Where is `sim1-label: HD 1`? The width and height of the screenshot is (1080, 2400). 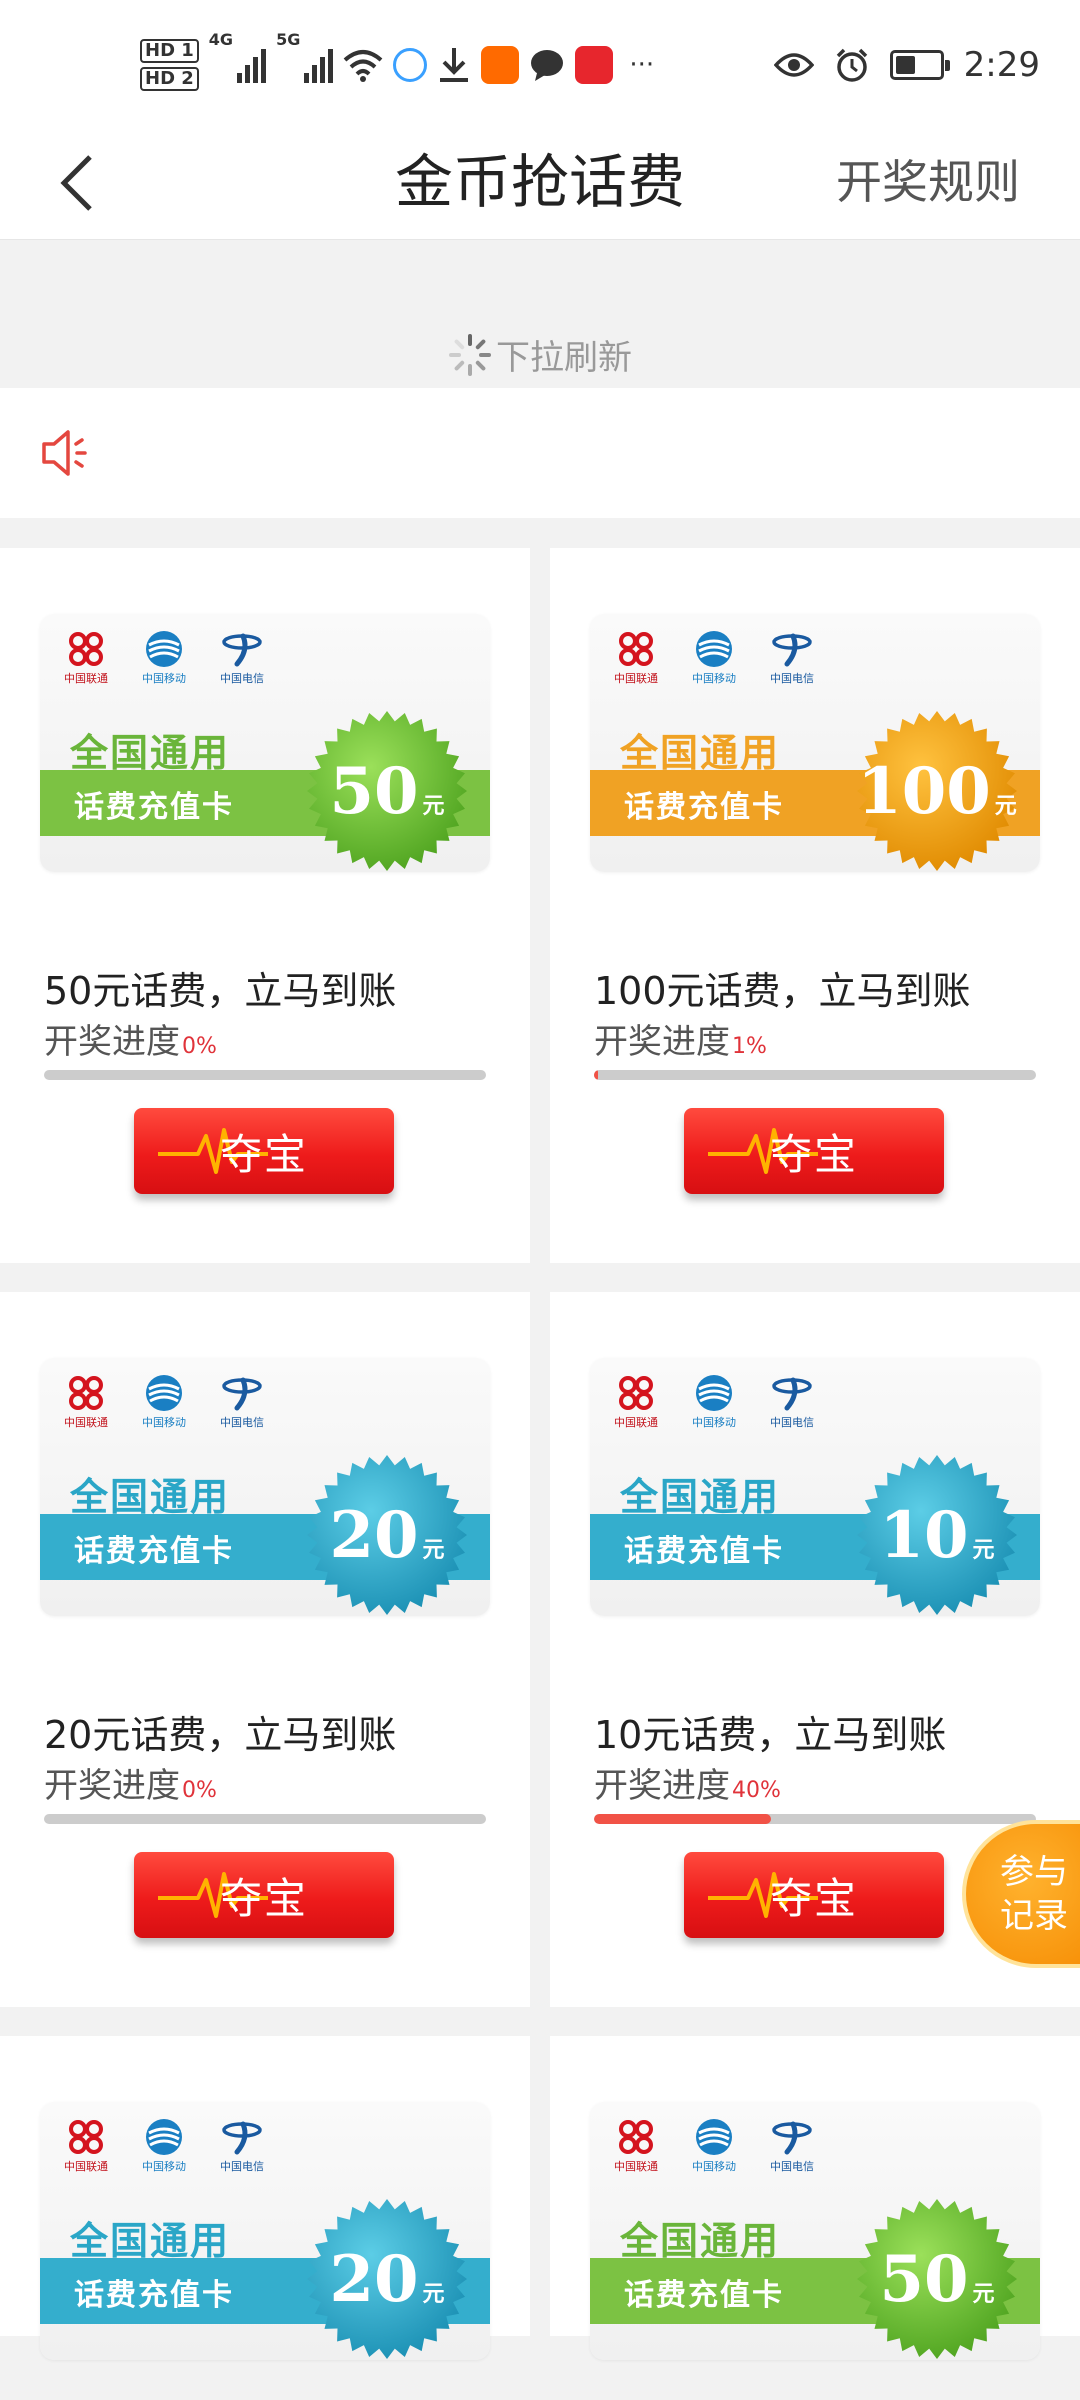 sim1-label: HD 1 is located at coordinates (169, 51).